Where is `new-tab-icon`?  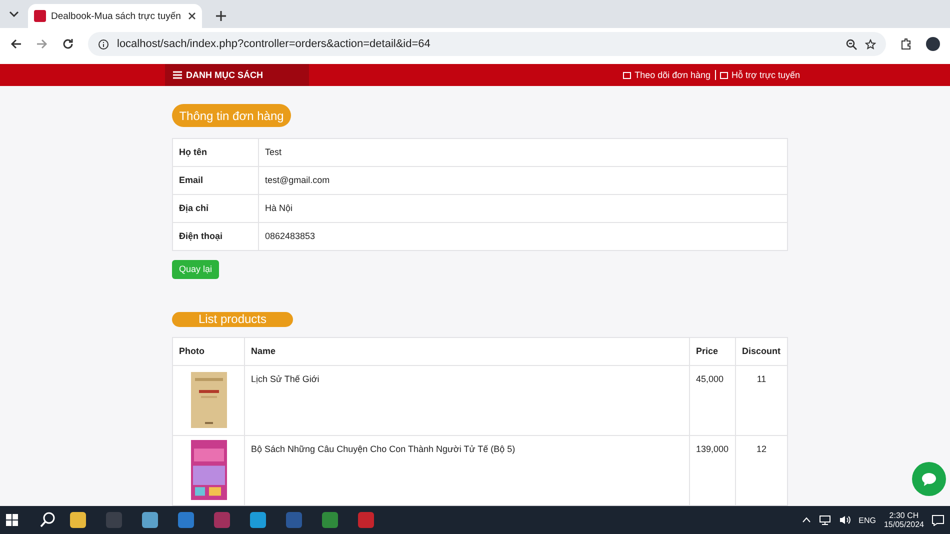
new-tab-icon is located at coordinates (221, 16).